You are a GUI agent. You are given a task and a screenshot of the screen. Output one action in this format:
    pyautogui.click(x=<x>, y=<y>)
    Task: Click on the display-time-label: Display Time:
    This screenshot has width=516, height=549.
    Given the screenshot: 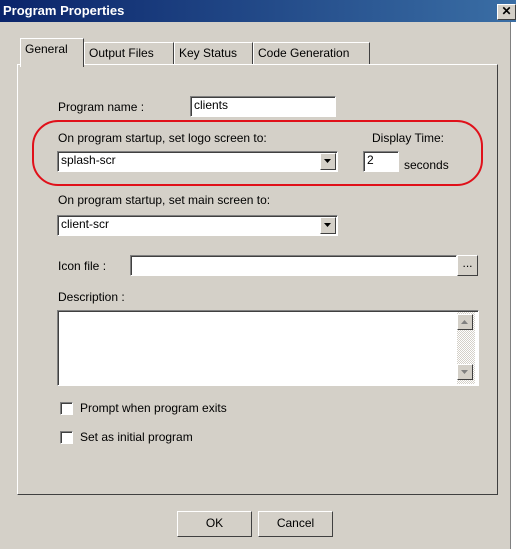 What is the action you would take?
    pyautogui.click(x=408, y=138)
    